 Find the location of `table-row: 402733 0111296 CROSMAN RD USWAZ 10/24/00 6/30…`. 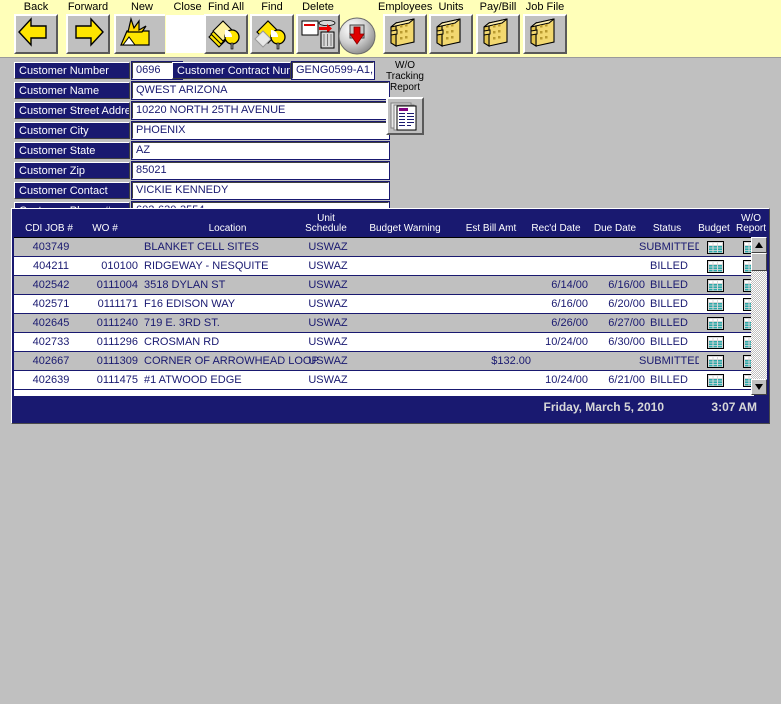

table-row: 402733 0111296 CROSMAN RD USWAZ 10/24/00 6/30… is located at coordinates (384, 342).